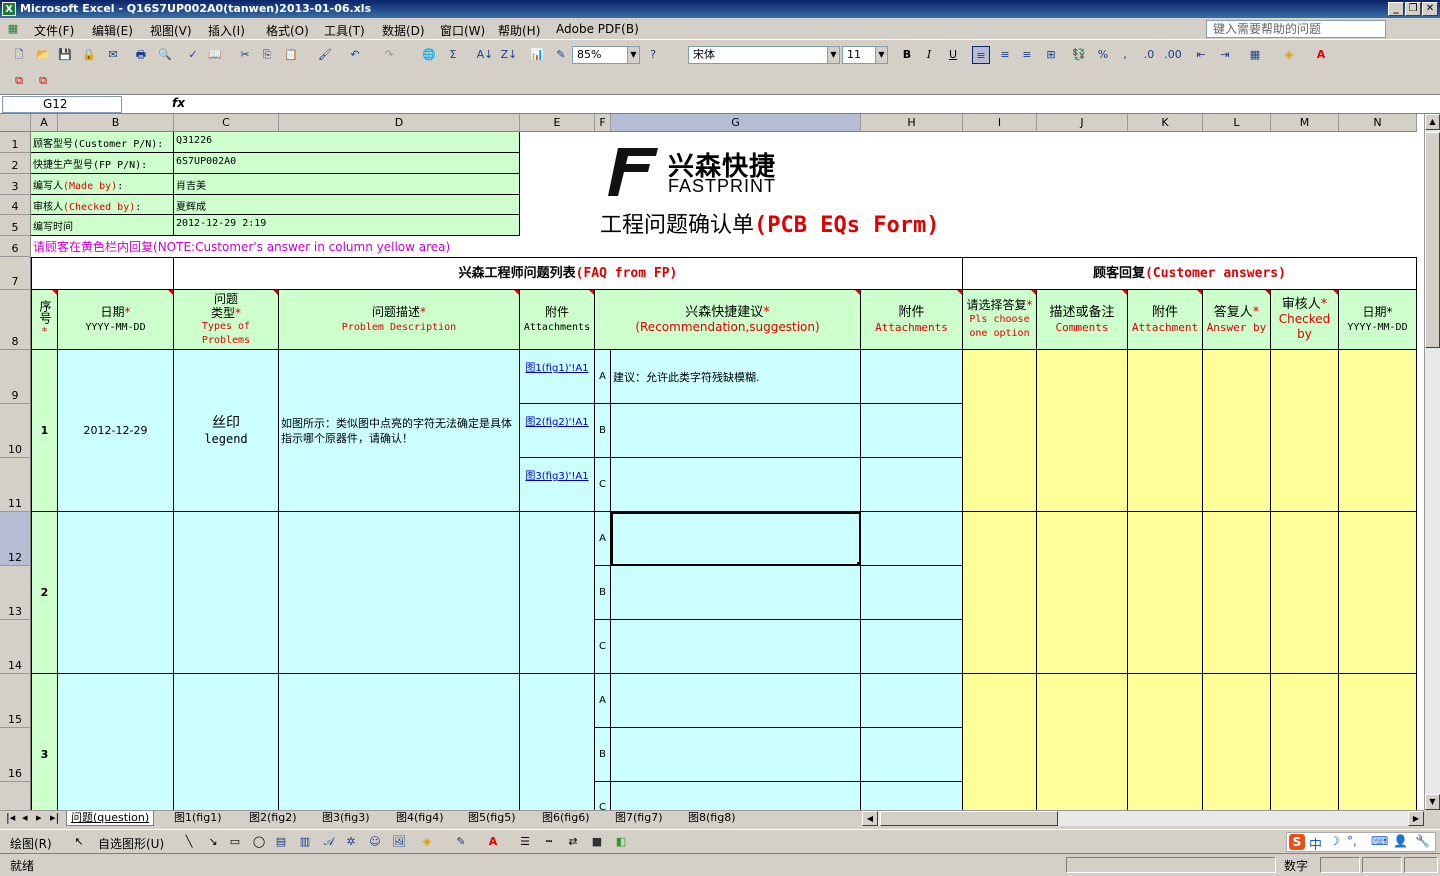 This screenshot has width=1440, height=876. Describe the element at coordinates (912, 593) in the screenshot. I see `q2-fp-attachment-b` at that location.